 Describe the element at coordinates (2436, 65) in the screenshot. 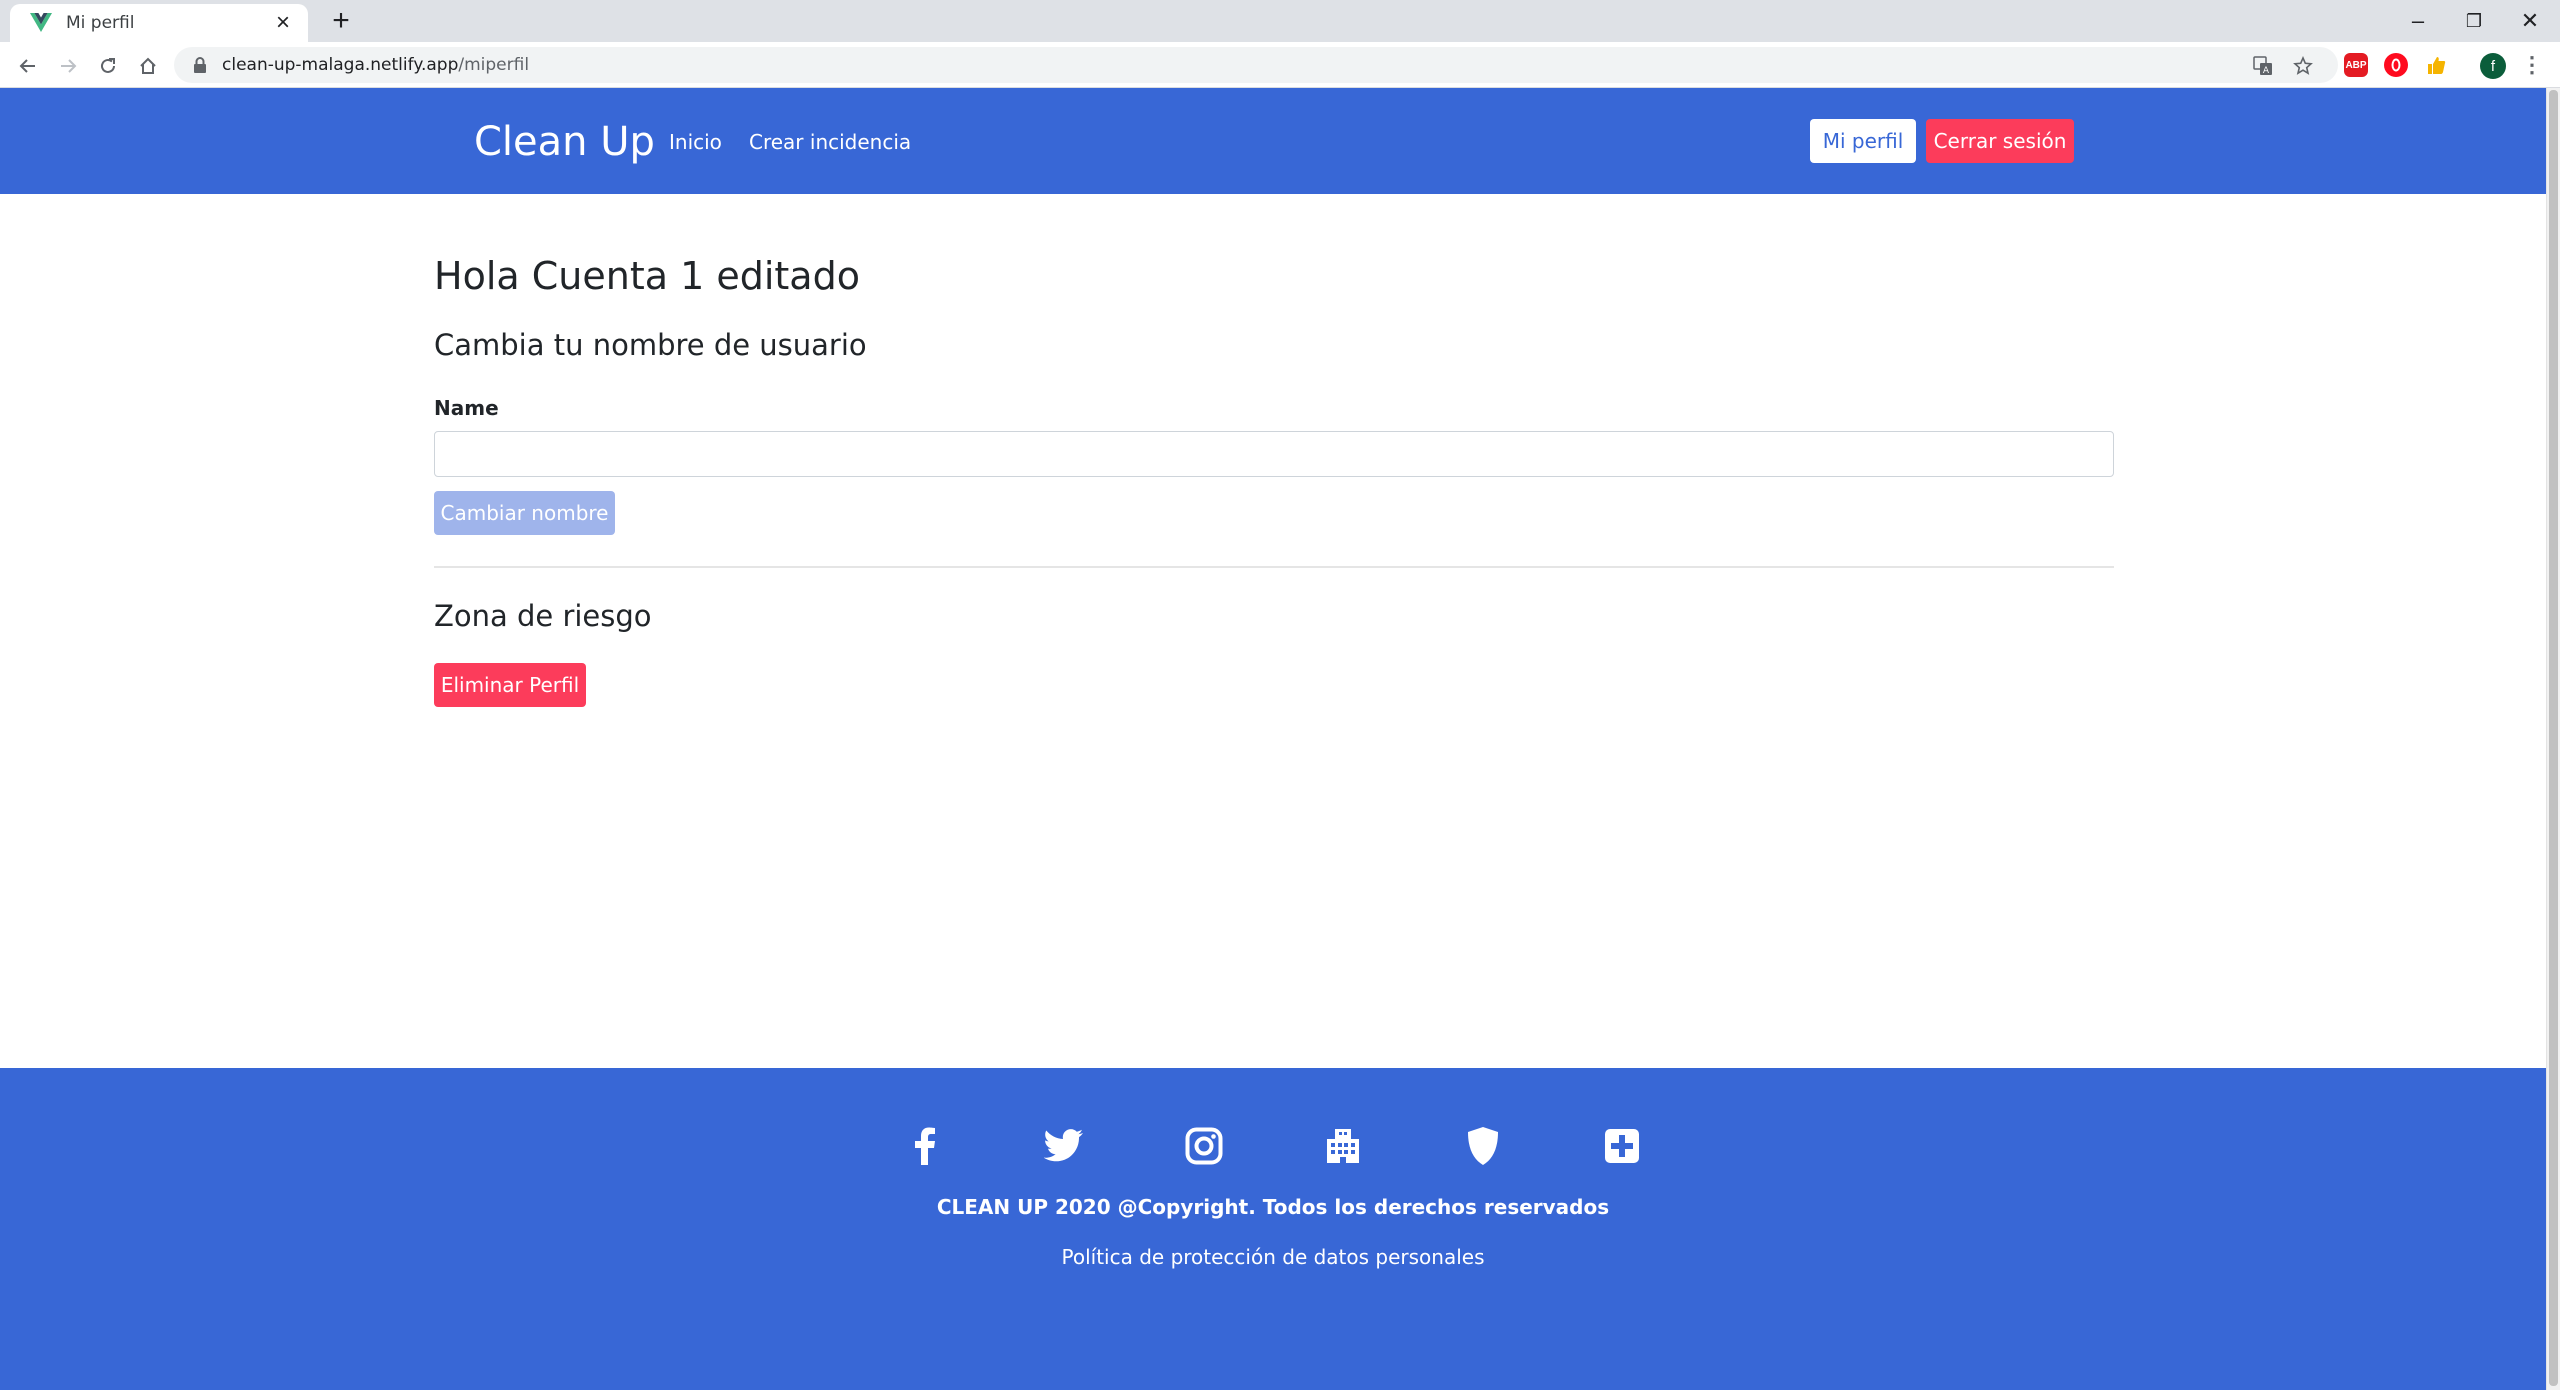

I see `thumbs-up-extension-icon` at that location.